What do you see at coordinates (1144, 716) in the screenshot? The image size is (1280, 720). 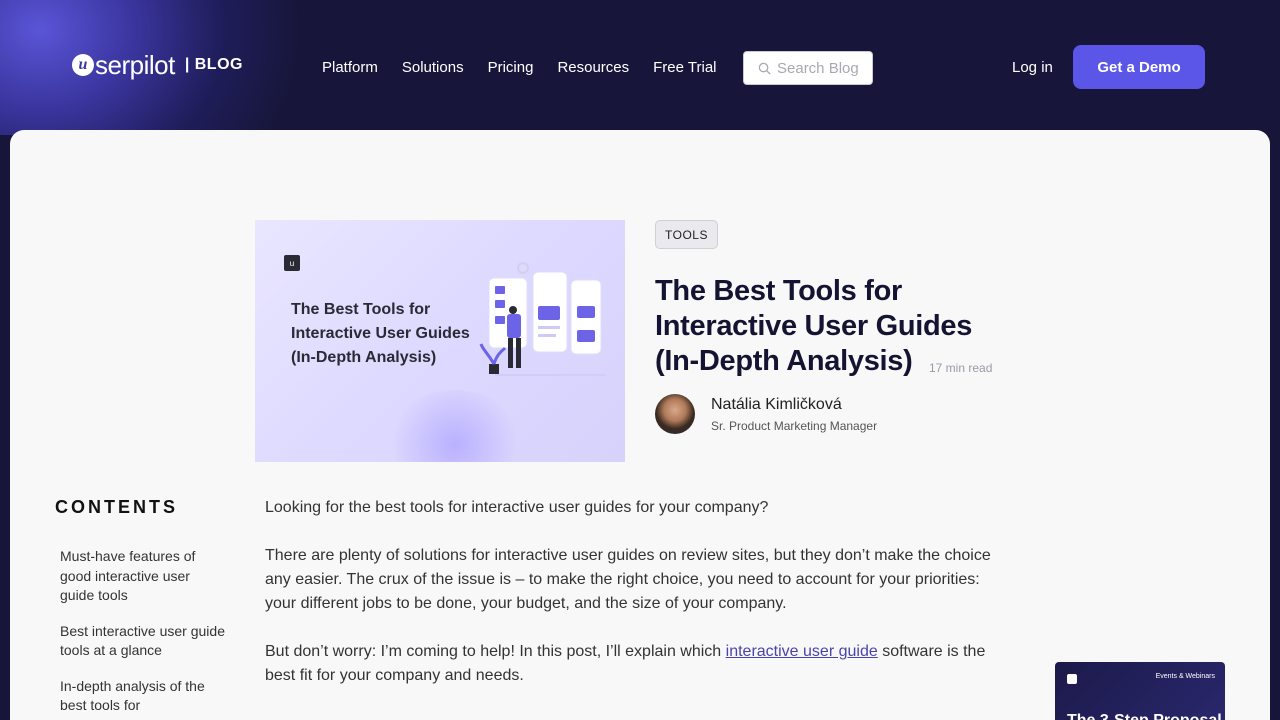 I see `promo-title: The 3-Step Proposal` at bounding box center [1144, 716].